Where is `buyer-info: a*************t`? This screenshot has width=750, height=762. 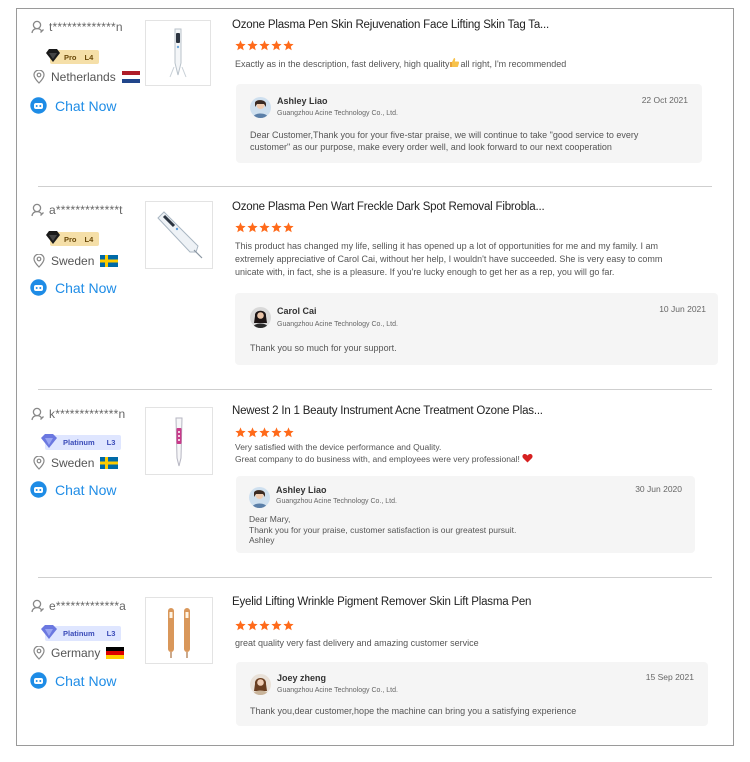 buyer-info: a*************t is located at coordinates (77, 210).